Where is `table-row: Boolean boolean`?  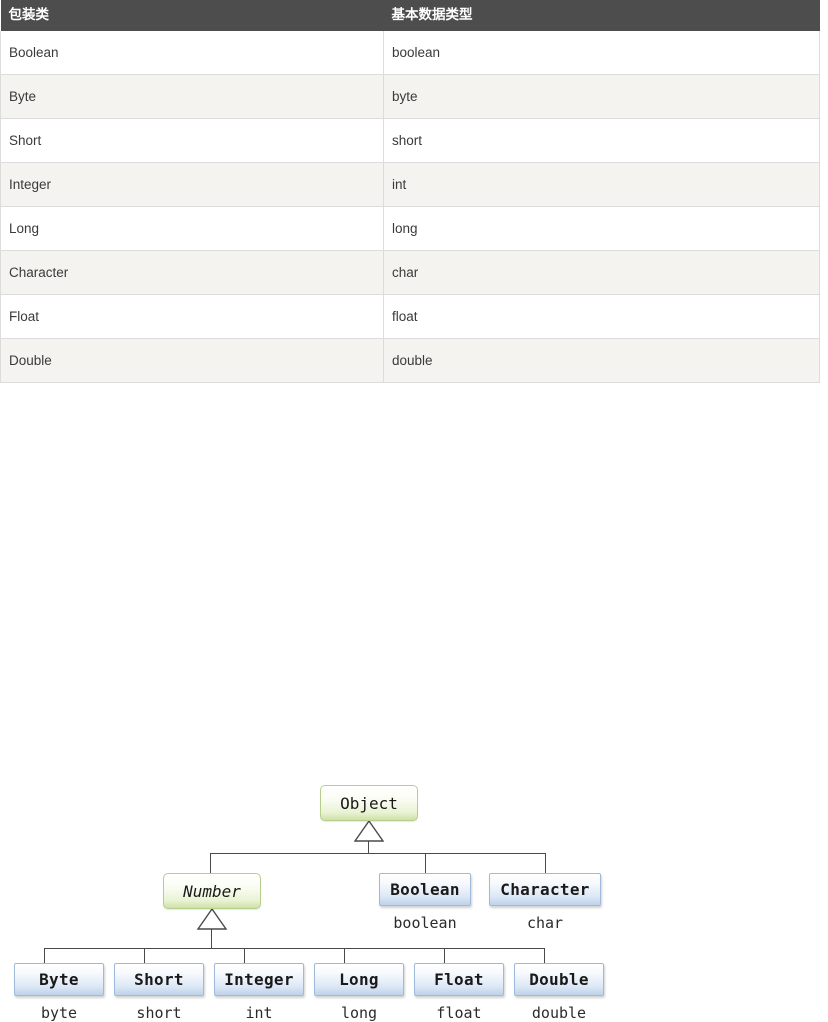
table-row: Boolean boolean is located at coordinates (410, 53).